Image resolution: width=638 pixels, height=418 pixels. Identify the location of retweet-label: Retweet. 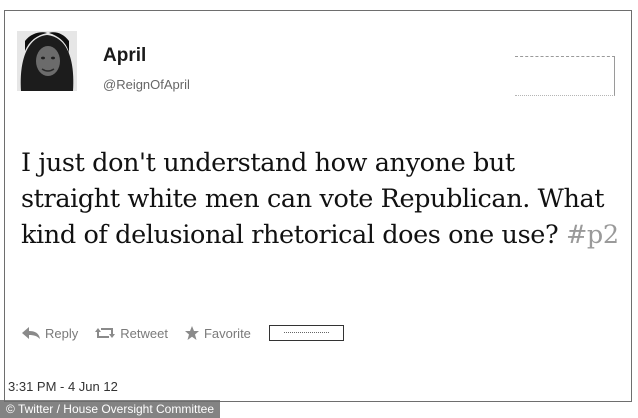
(144, 333).